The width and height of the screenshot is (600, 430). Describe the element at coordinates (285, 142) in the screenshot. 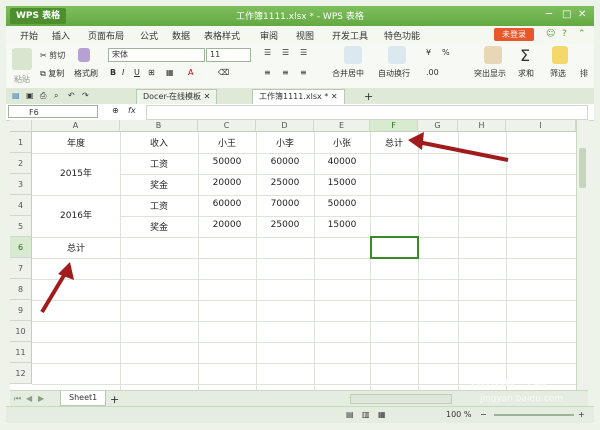

I see `cell-D1: 小李` at that location.